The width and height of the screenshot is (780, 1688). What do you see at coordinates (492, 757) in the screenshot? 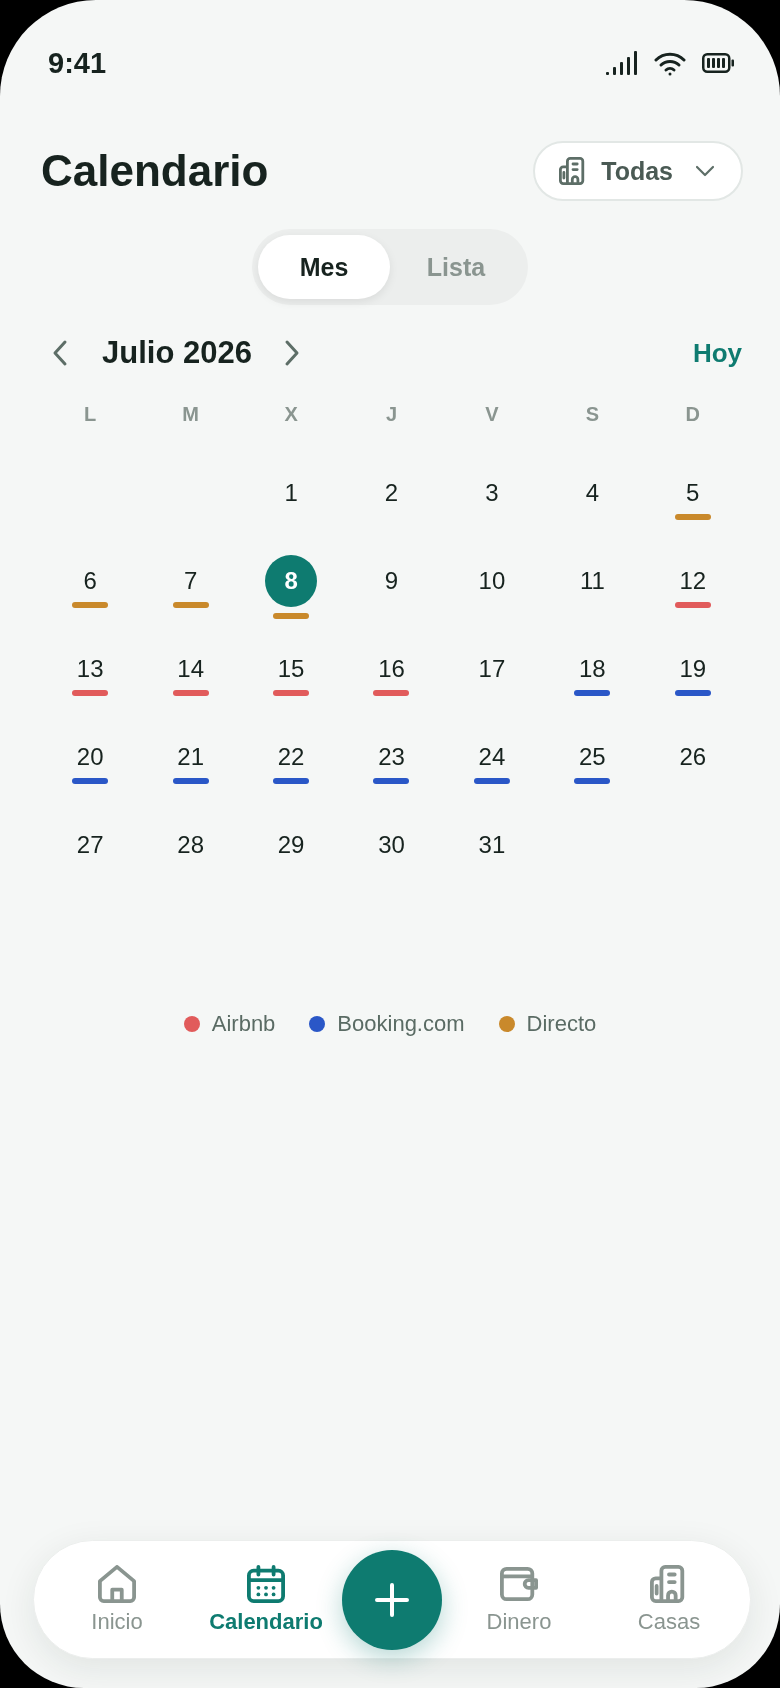
I see `day-number: 24` at bounding box center [492, 757].